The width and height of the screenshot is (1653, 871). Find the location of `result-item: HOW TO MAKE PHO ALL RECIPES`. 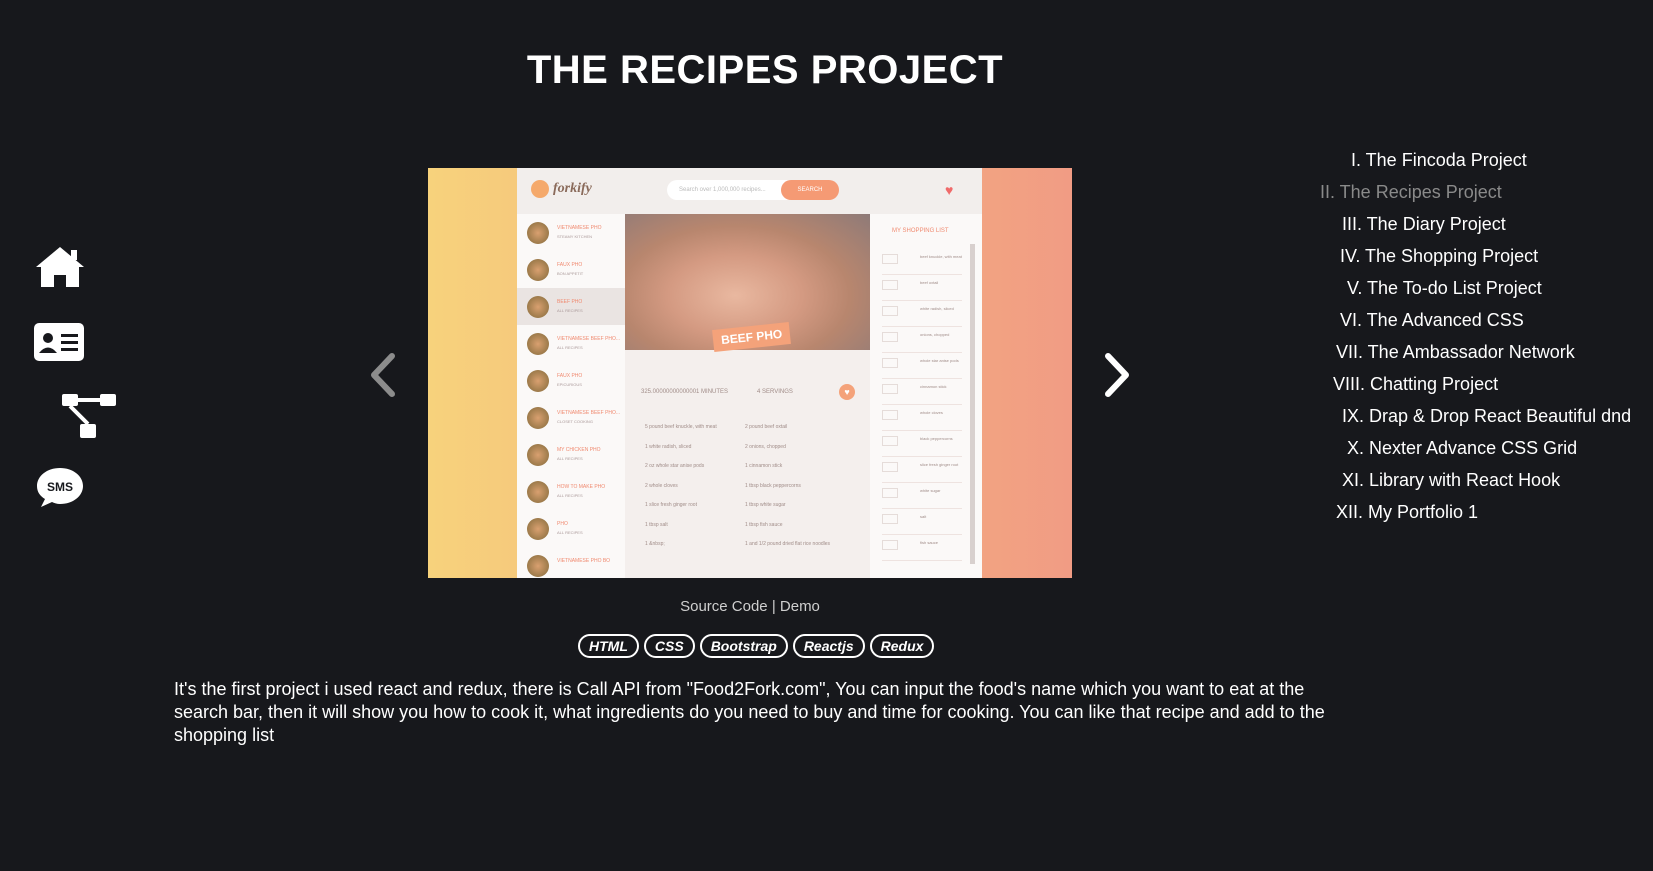

result-item: HOW TO MAKE PHO ALL RECIPES is located at coordinates (571, 491).